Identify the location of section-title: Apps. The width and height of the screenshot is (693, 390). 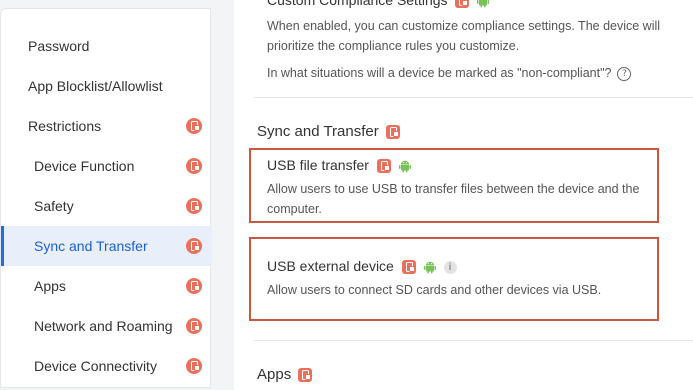
(274, 374).